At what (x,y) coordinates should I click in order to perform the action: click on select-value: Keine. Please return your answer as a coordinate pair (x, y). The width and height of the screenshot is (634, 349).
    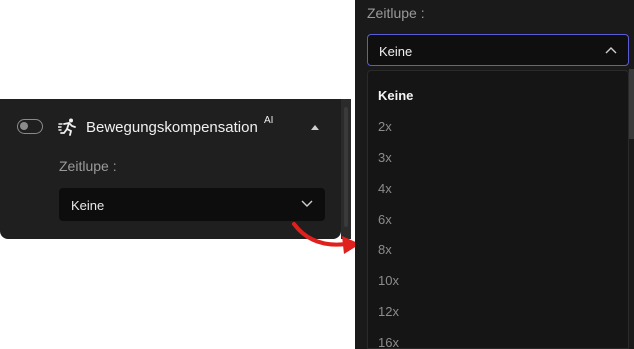
    Looking at the image, I should click on (88, 205).